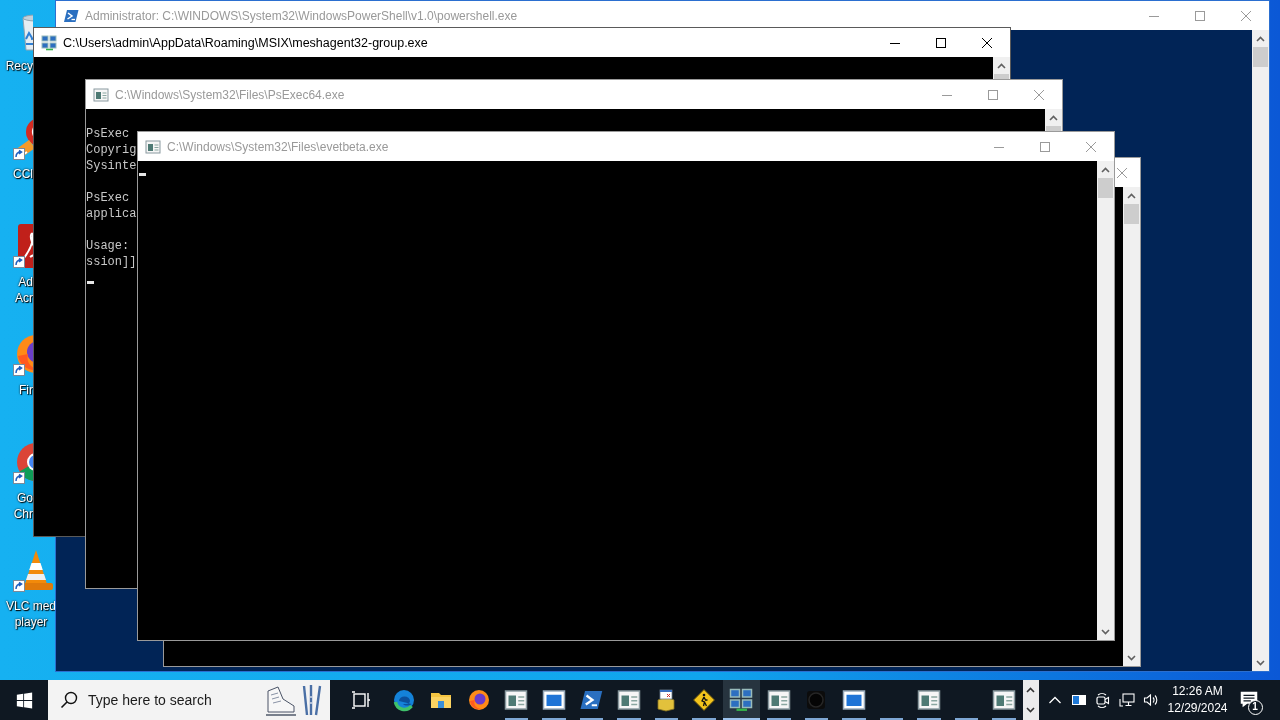 The width and height of the screenshot is (1280, 720). Describe the element at coordinates (25, 282) in the screenshot. I see `desktop-icon-label: Ad` at that location.